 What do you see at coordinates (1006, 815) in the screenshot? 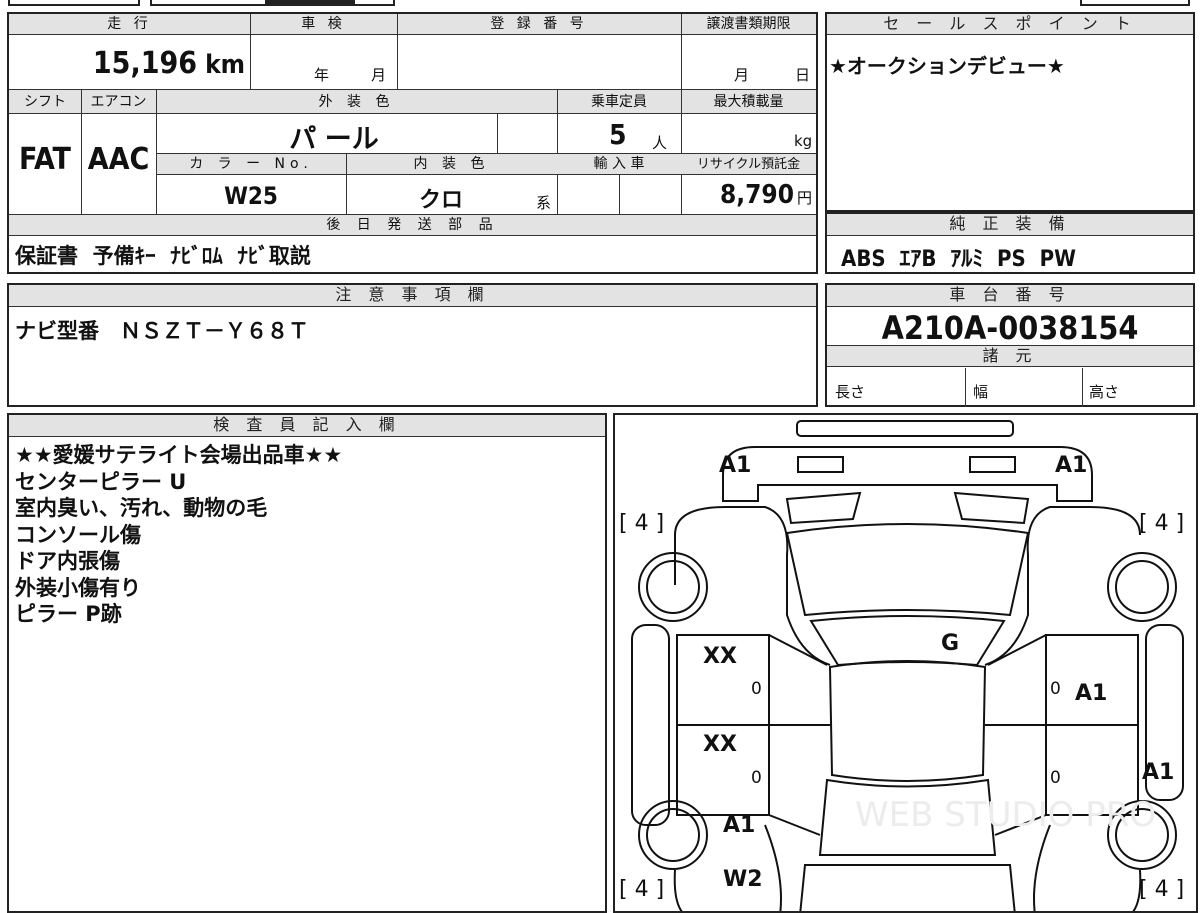
I see `diagram-watermark: WEB STUDIO PRO` at bounding box center [1006, 815].